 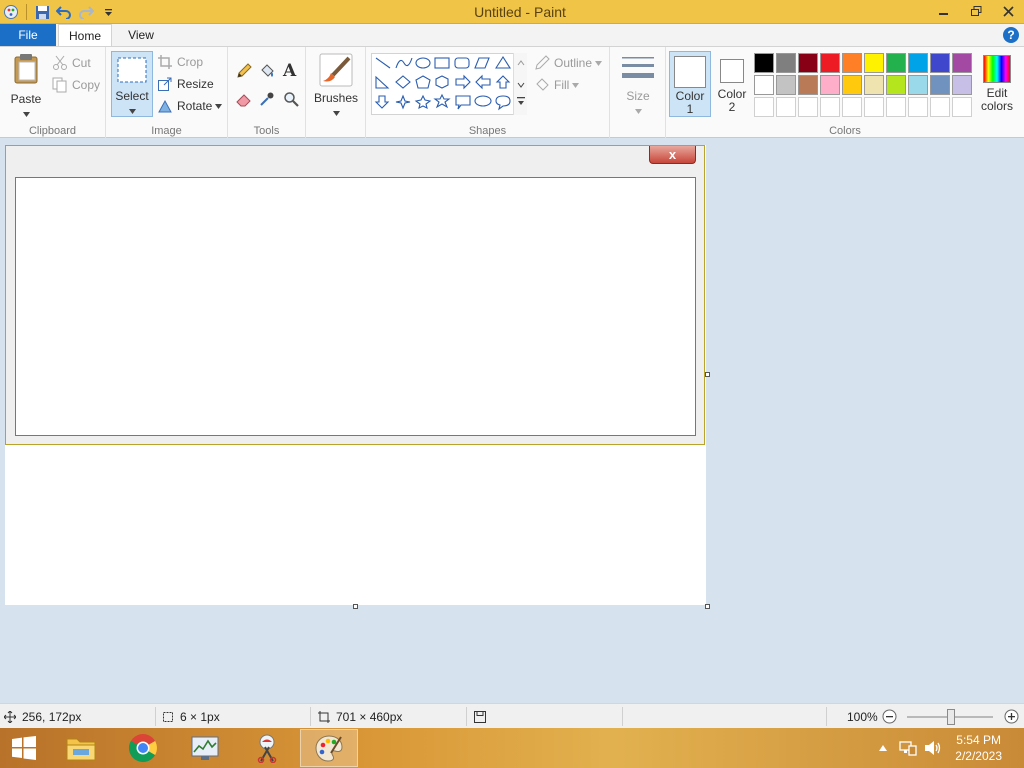 I want to click on selection-size-text: 6 × 1px, so click(x=200, y=716).